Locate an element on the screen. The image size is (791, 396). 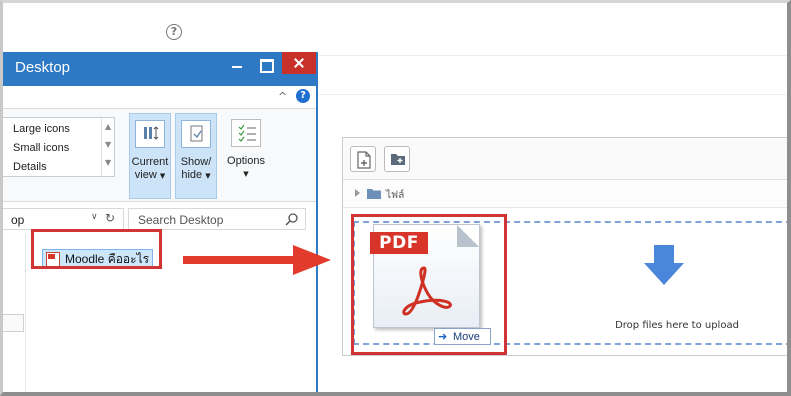
minimize-button is located at coordinates (238, 65).